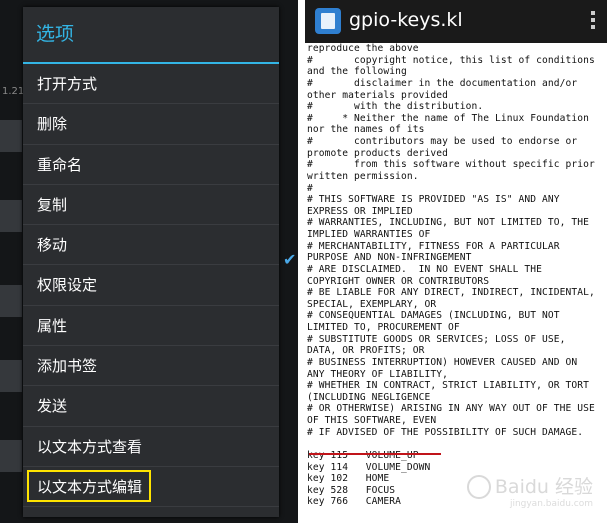 Image resolution: width=607 pixels, height=523 pixels. I want to click on menu-item-rename: 重命名, so click(151, 165).